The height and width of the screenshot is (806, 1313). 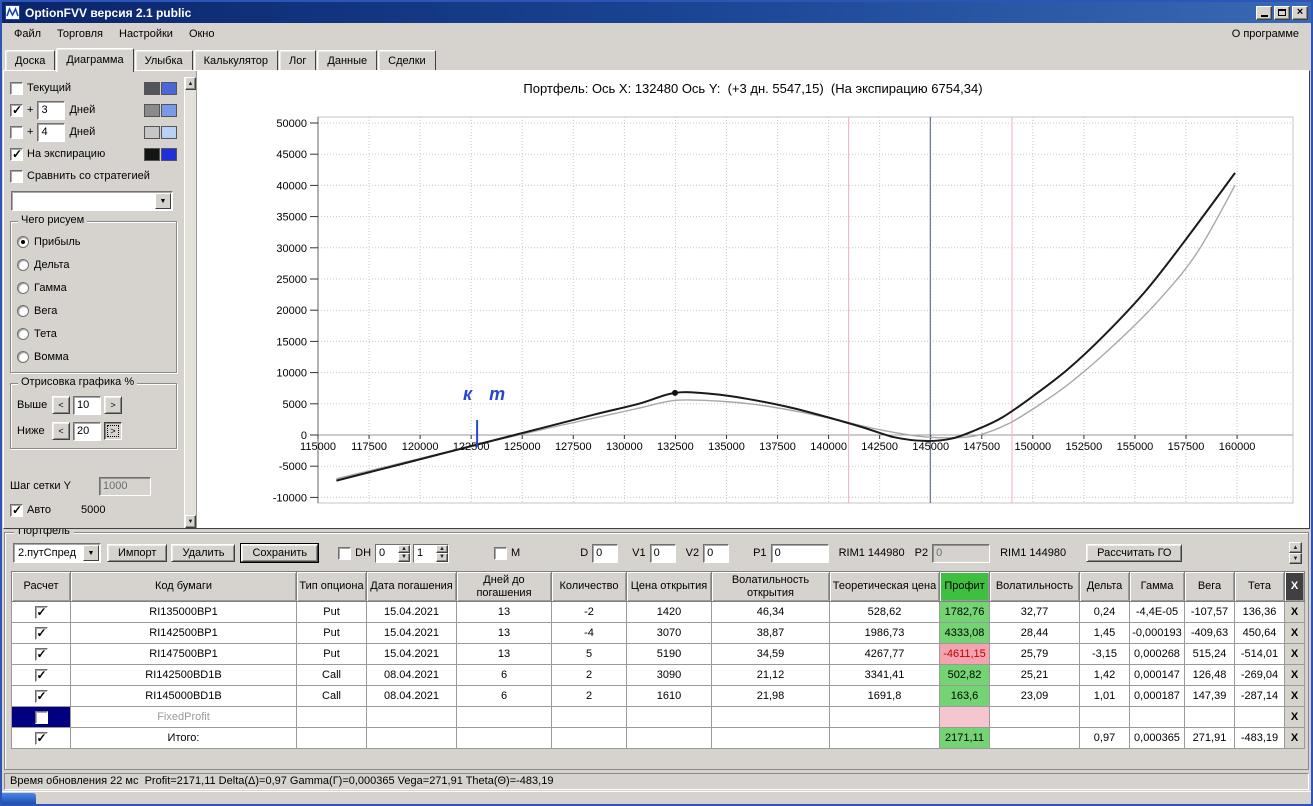 What do you see at coordinates (94, 241) in the screenshot?
I see `draw-option-0: Прибыль` at bounding box center [94, 241].